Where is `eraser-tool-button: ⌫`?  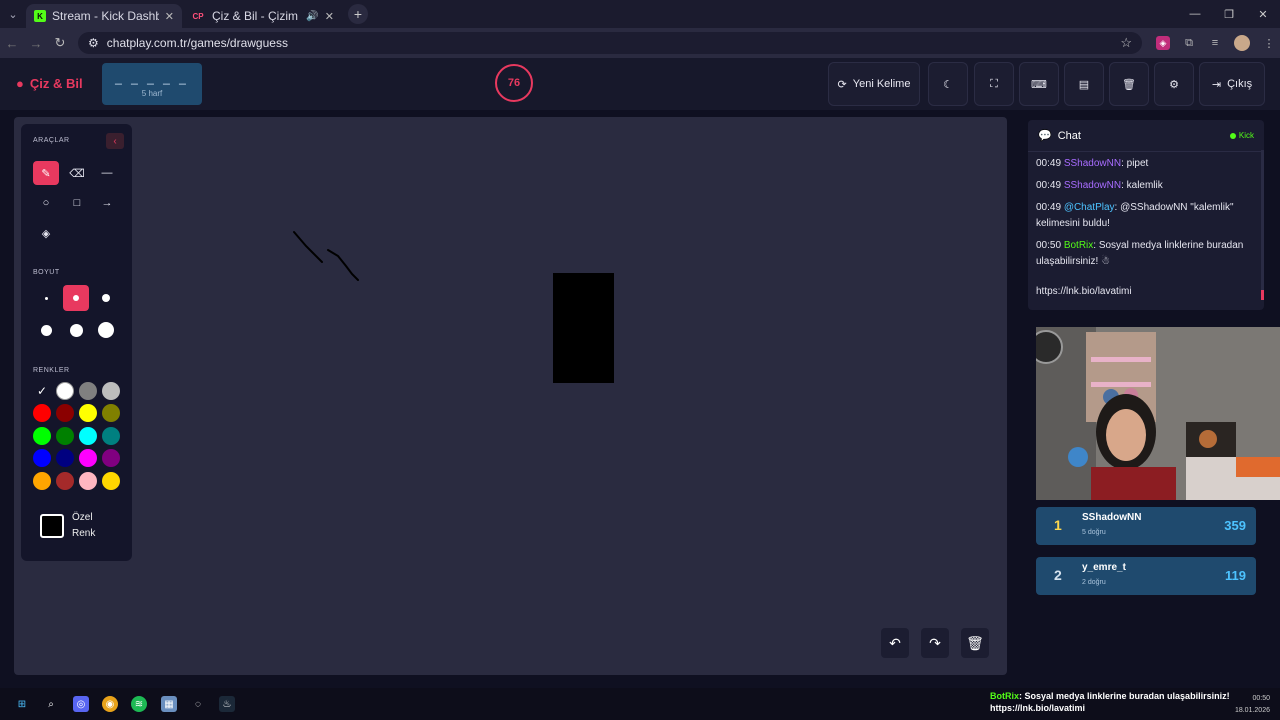
eraser-tool-button: ⌫ is located at coordinates (77, 173).